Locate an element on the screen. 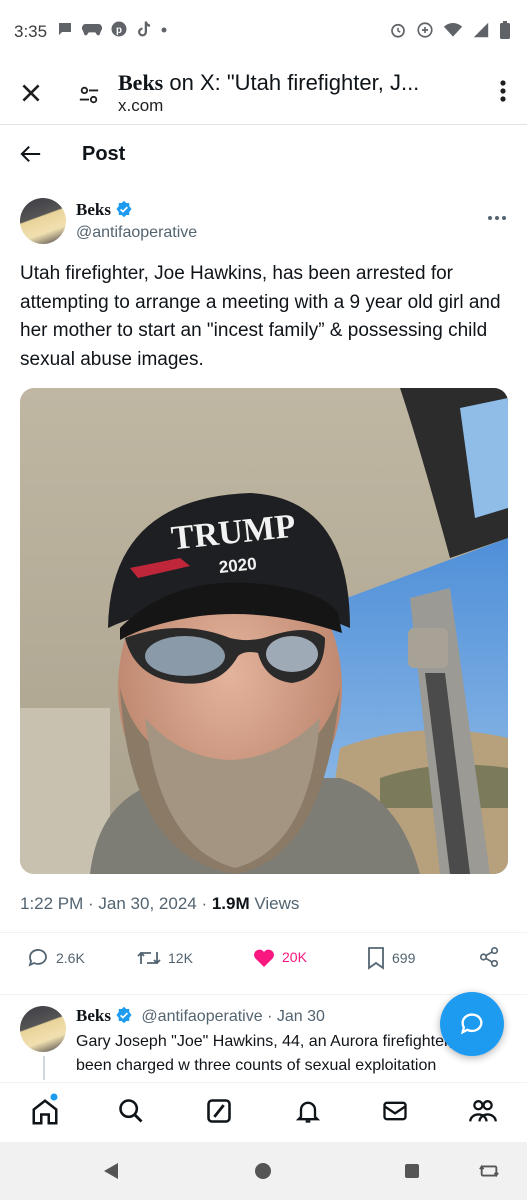 Image resolution: width=527 pixels, height=1200 pixels. back-arrow-icon is located at coordinates (31, 156).